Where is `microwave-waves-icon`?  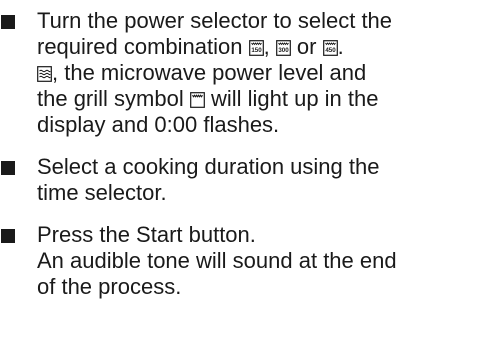
microwave-waves-icon is located at coordinates (44, 74).